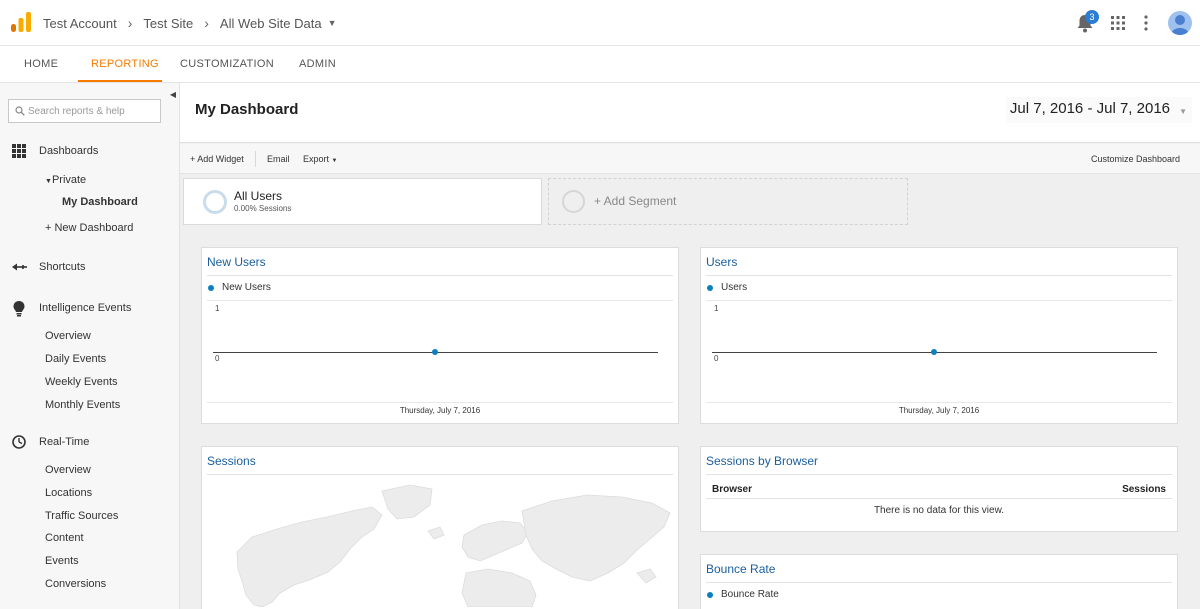  I want to click on tab-home: HOME, so click(41, 64).